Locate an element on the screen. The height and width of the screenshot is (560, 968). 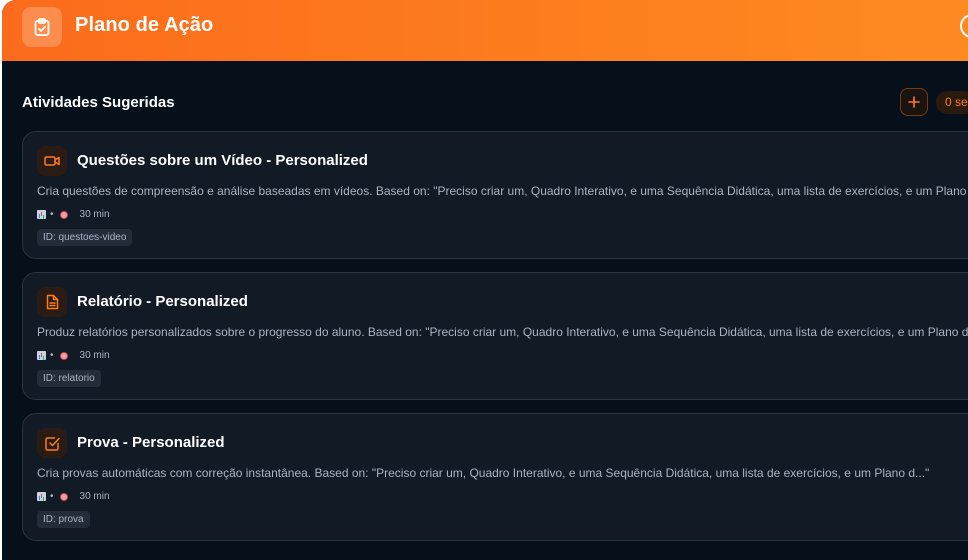
plus-icon is located at coordinates (914, 102).